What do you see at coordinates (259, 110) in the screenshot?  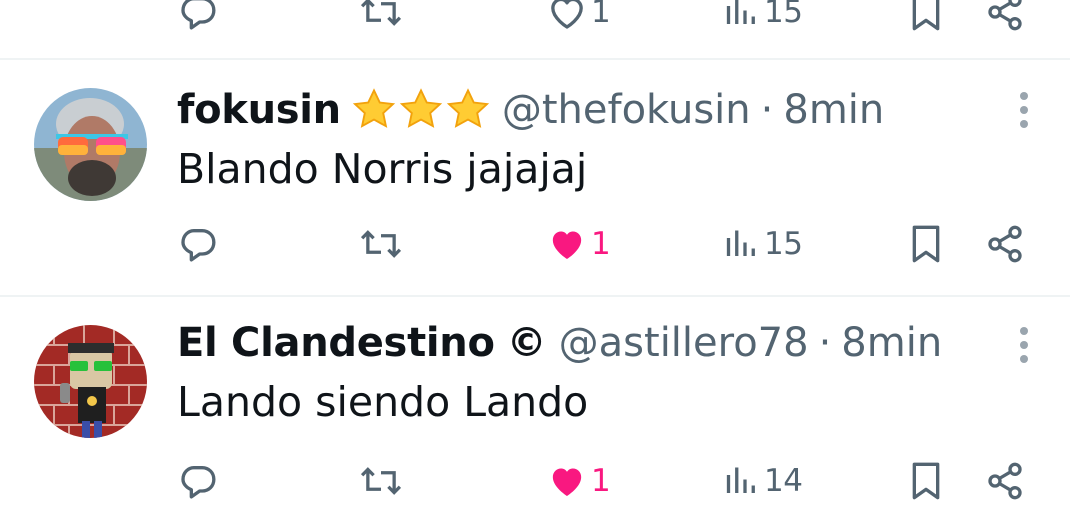 I see `display-name: fokusin` at bounding box center [259, 110].